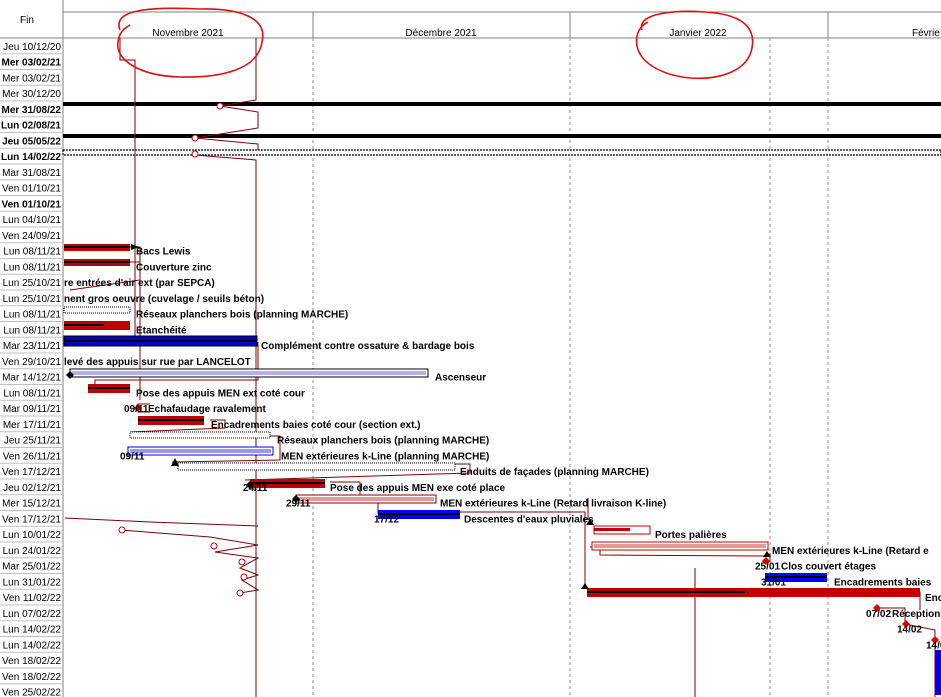 The height and width of the screenshot is (697, 941). I want to click on task-label: Ascenseur, so click(460, 378).